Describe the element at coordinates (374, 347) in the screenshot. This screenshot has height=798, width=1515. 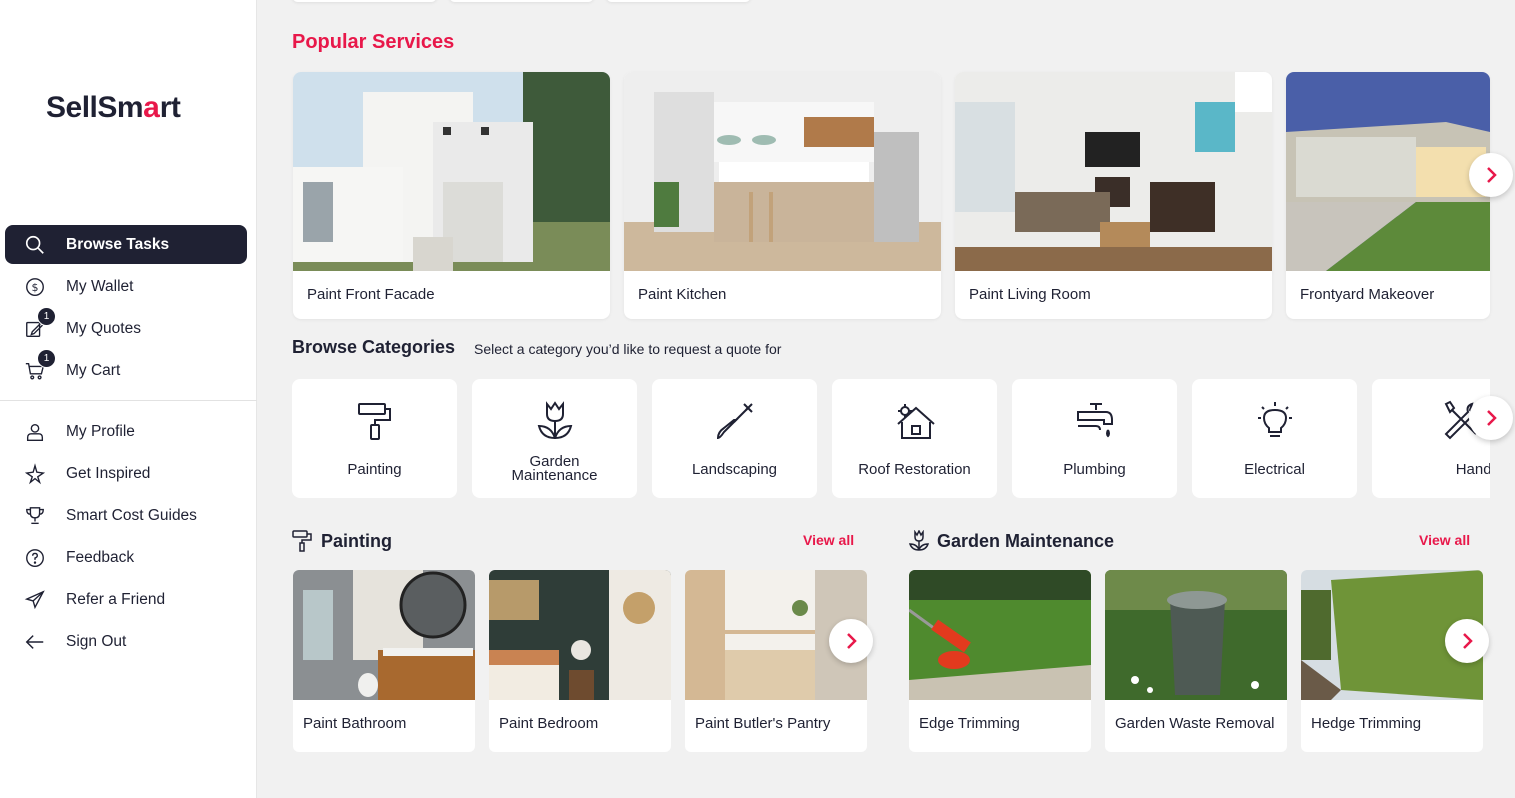
I see `browse-categories-title: Browse Categories` at that location.